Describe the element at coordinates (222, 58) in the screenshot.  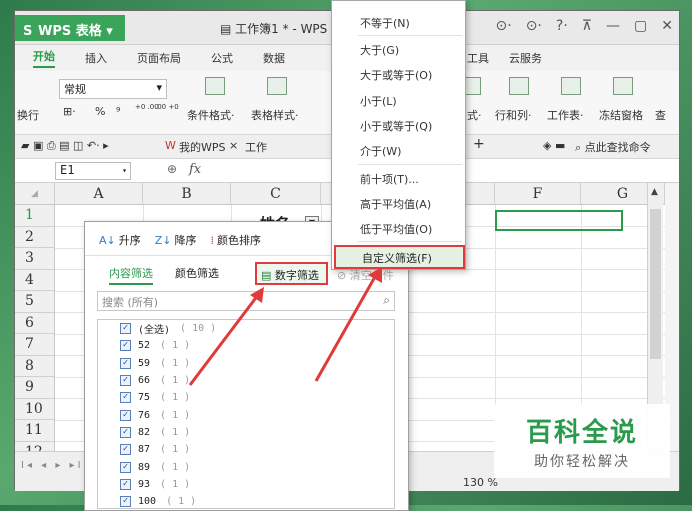
I see `tab-formula: 公式` at that location.